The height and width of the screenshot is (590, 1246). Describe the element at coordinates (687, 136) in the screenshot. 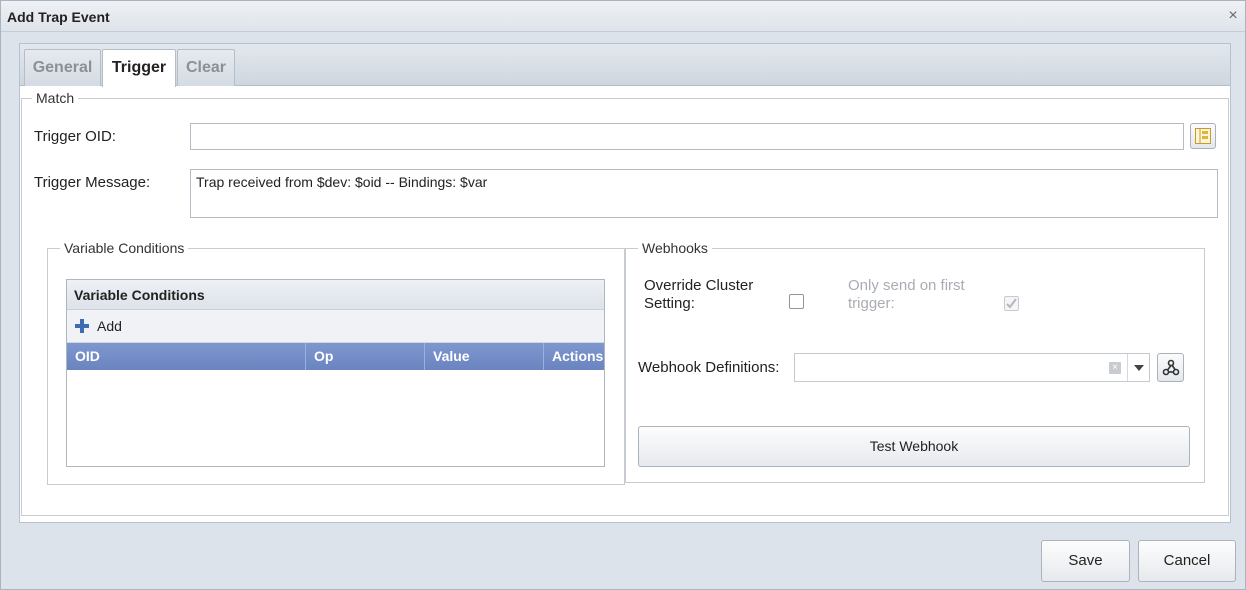

I see `trigger-oid-input` at that location.